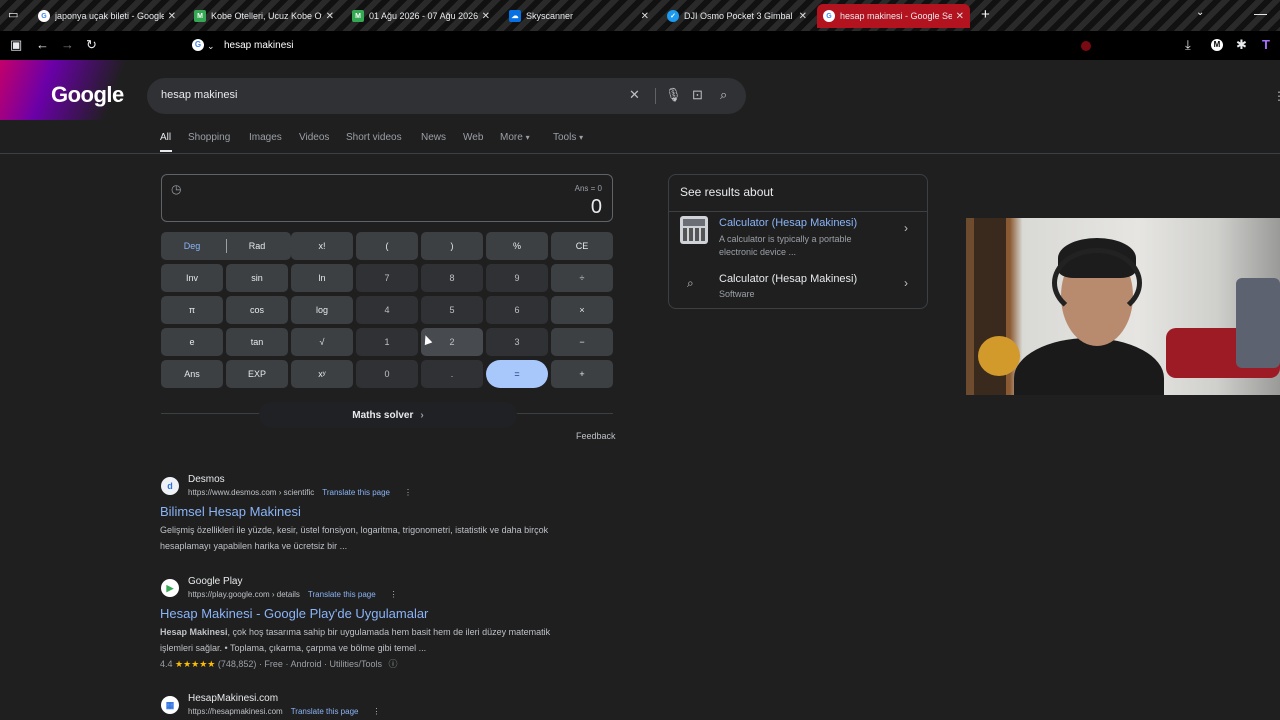  I want to click on calc-key-decimal: ., so click(452, 374).